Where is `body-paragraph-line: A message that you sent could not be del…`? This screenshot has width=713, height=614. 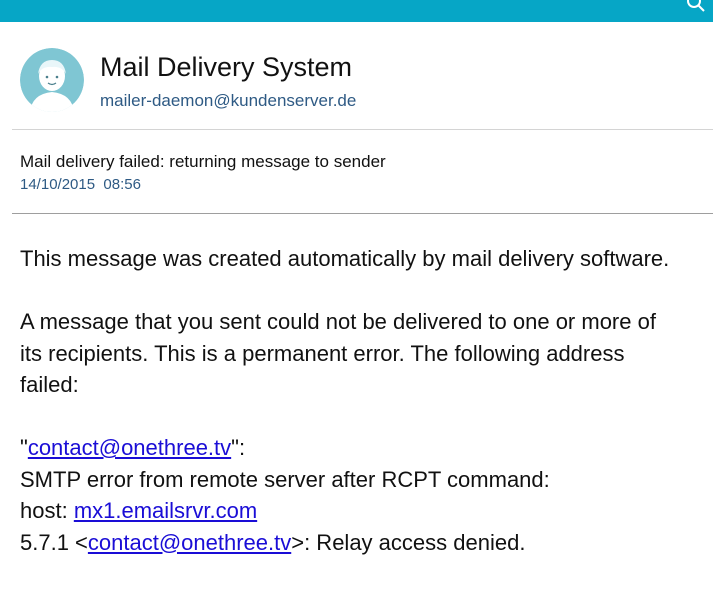 body-paragraph-line: A message that you sent could not be del… is located at coordinates (338, 321).